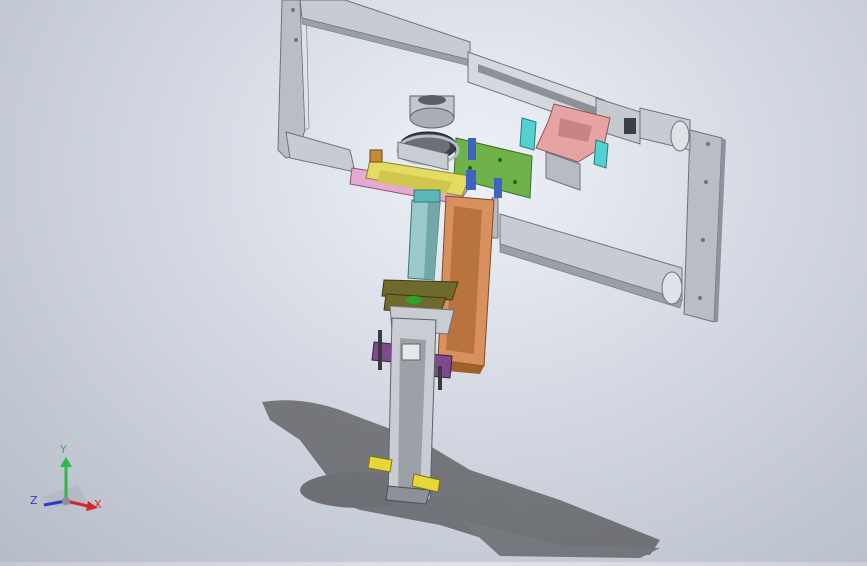 The height and width of the screenshot is (566, 867). Describe the element at coordinates (98, 504) in the screenshot. I see `x-axis-label: X` at that location.